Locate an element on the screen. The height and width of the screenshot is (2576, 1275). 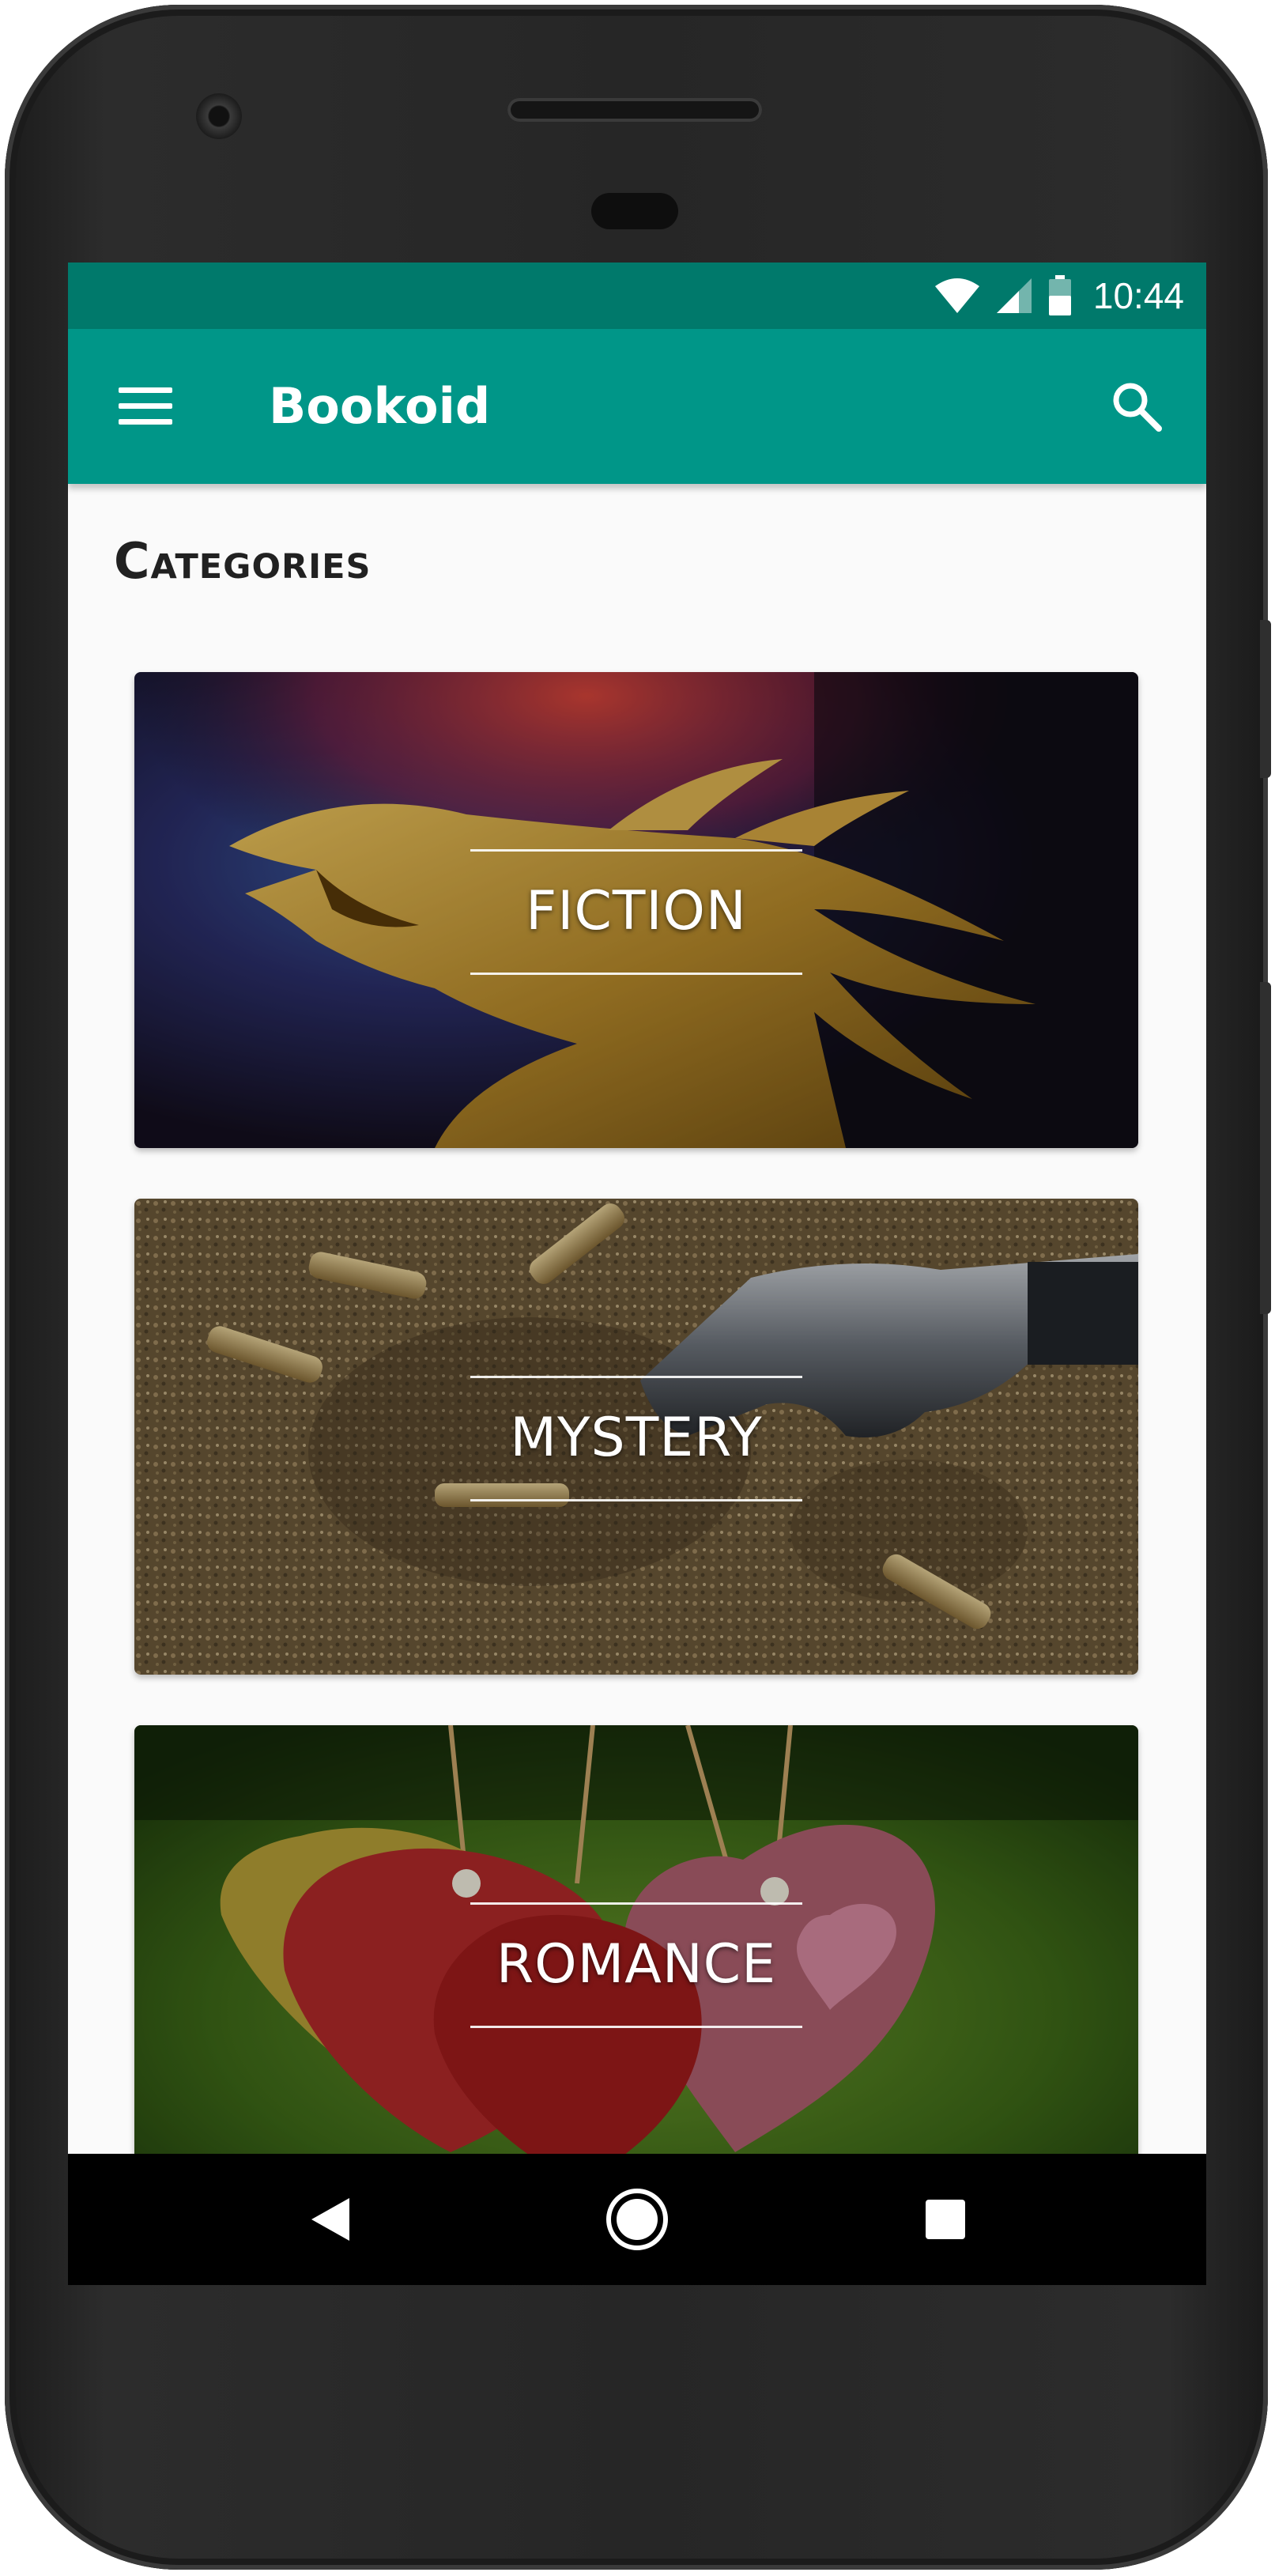
wifi-icon is located at coordinates (956, 295).